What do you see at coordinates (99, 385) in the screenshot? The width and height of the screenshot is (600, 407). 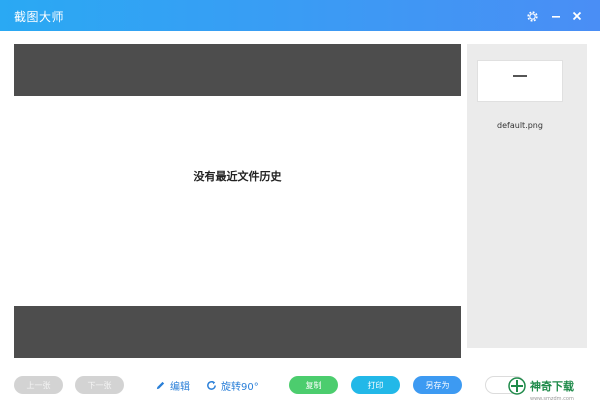 I see `next-button: 下一张` at bounding box center [99, 385].